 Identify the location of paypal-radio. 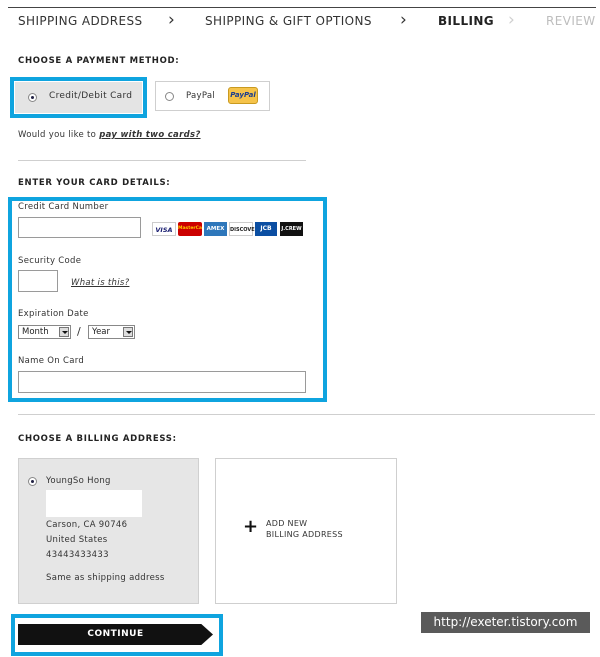
(169, 96).